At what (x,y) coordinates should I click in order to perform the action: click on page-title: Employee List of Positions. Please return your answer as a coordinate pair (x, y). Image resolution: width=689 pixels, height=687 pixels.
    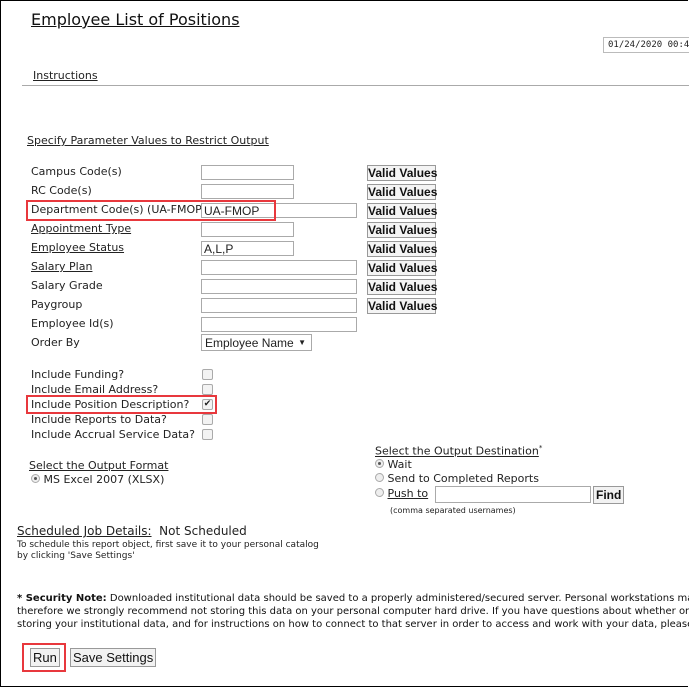
    Looking at the image, I should click on (135, 19).